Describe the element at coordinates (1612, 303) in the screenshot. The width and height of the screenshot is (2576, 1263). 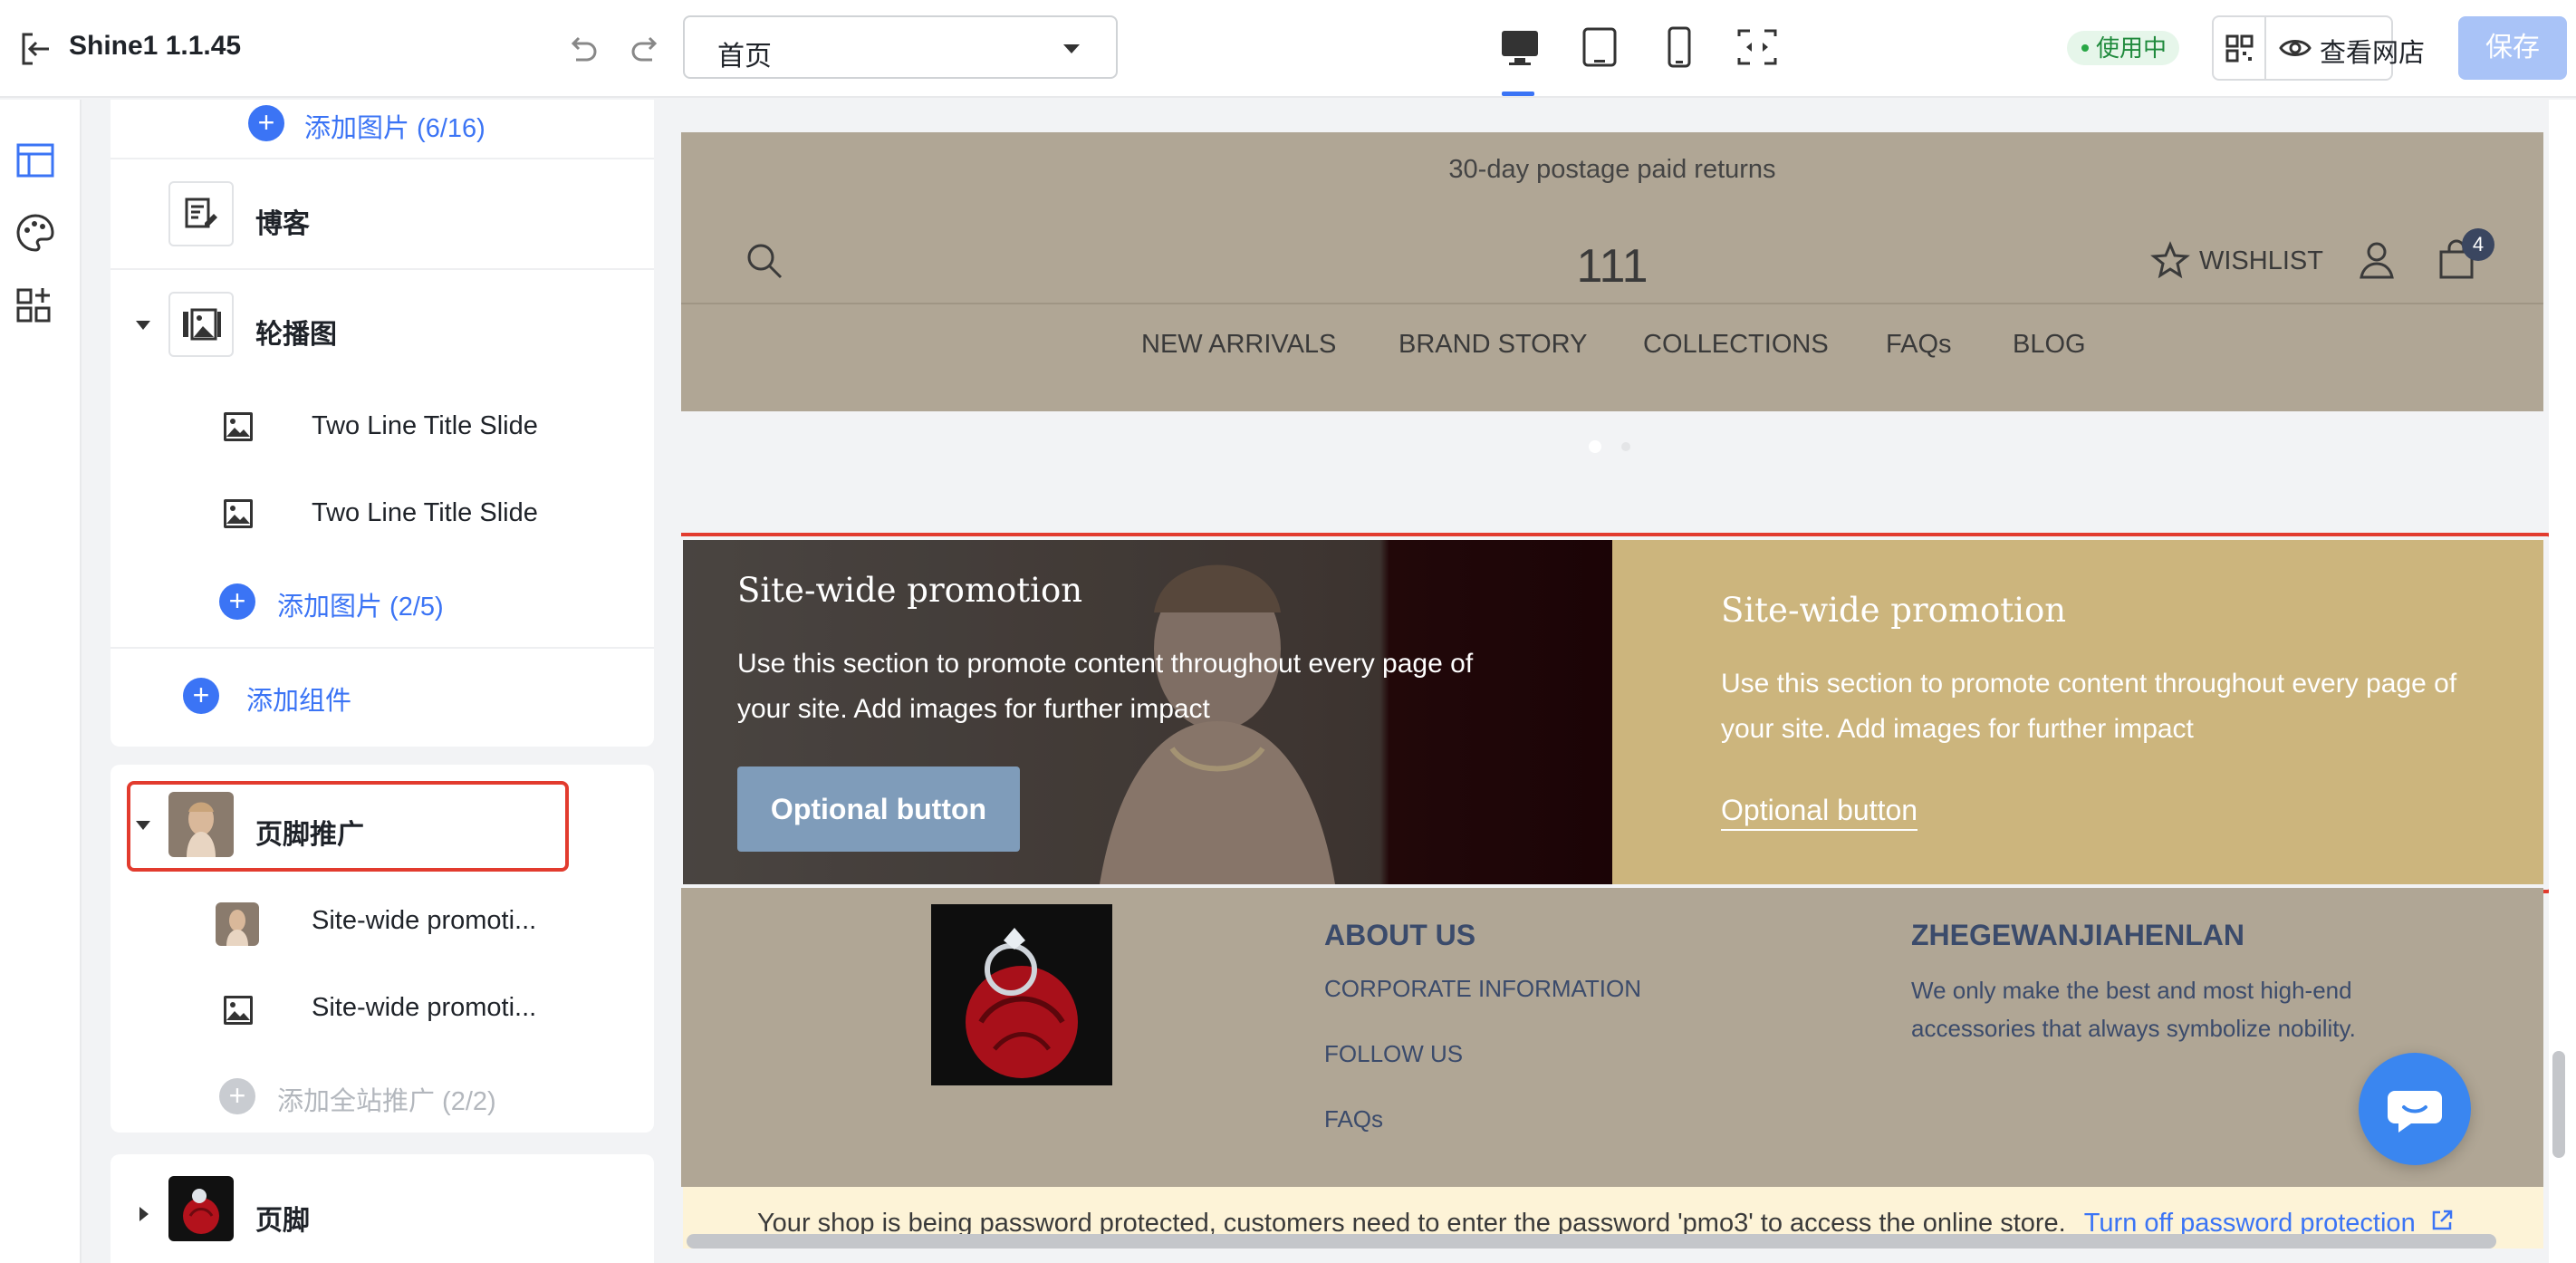
I see `divider` at that location.